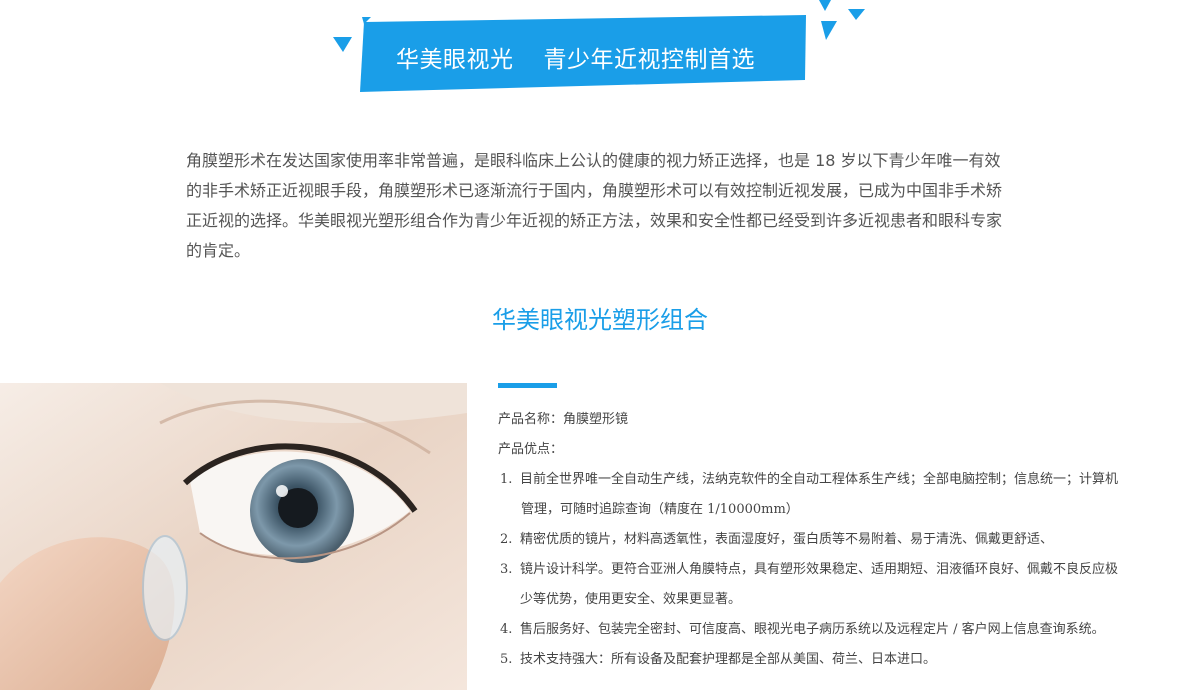  I want to click on list-number: 3., so click(506, 569).